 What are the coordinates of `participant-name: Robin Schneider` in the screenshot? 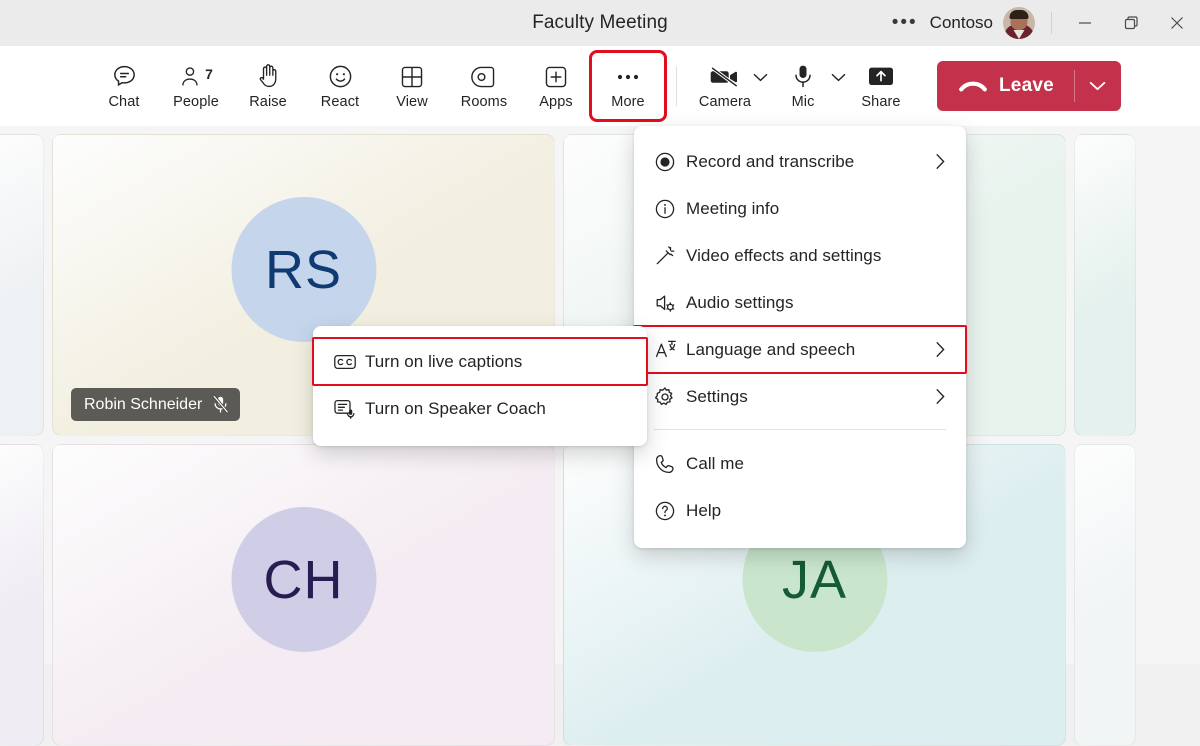 It's located at (143, 404).